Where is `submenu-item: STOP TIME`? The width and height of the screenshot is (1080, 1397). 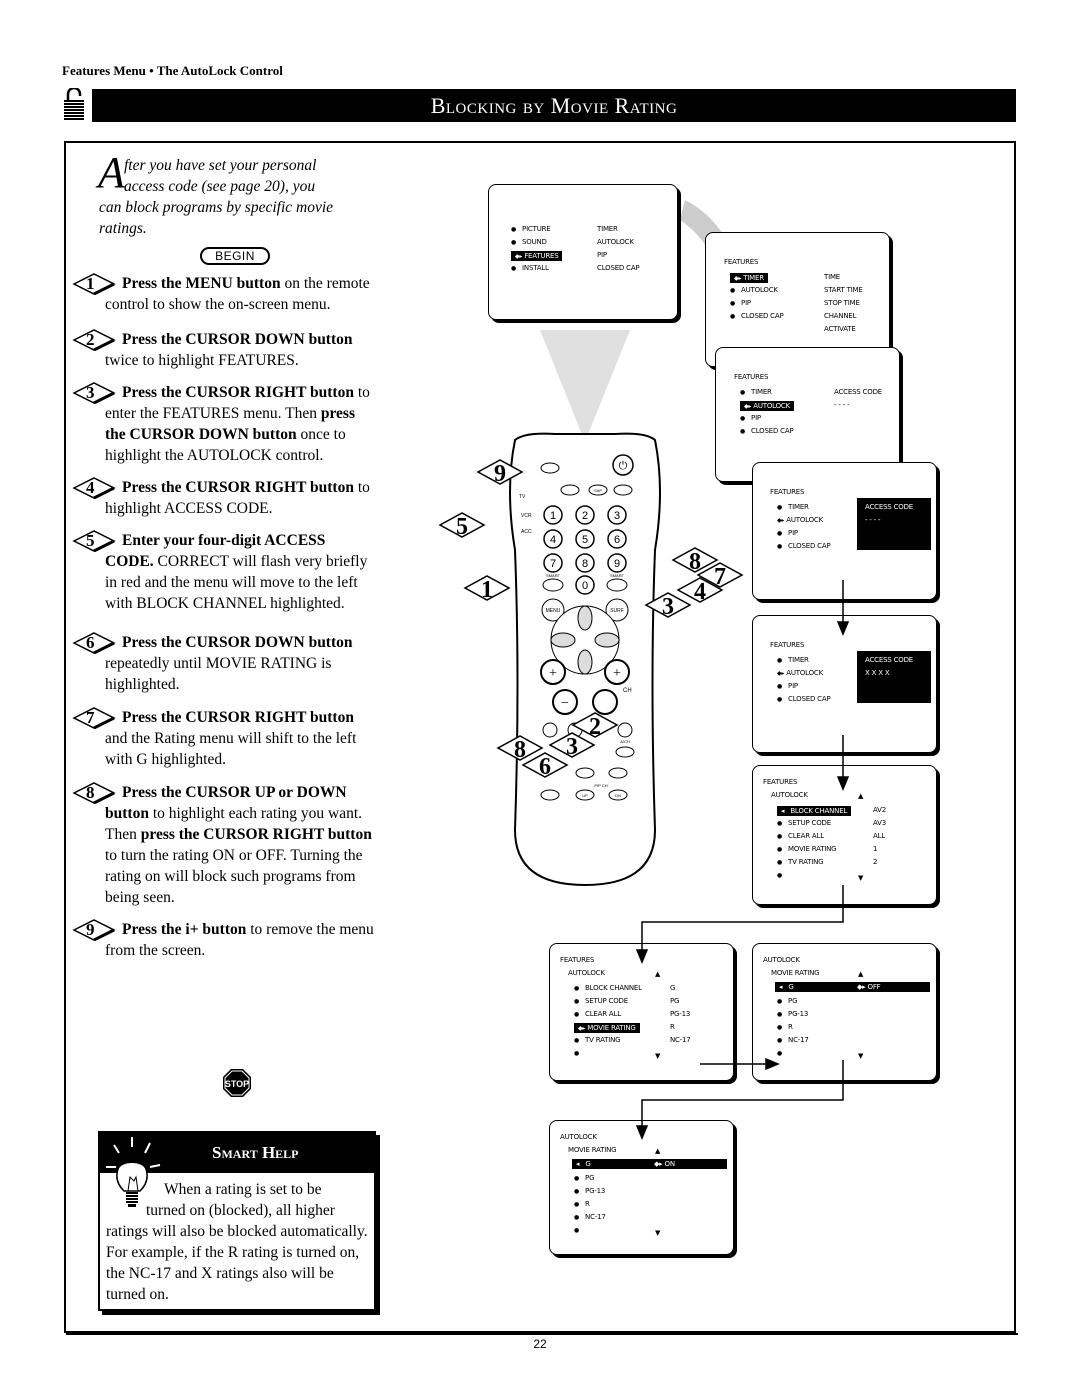
submenu-item: STOP TIME is located at coordinates (842, 303).